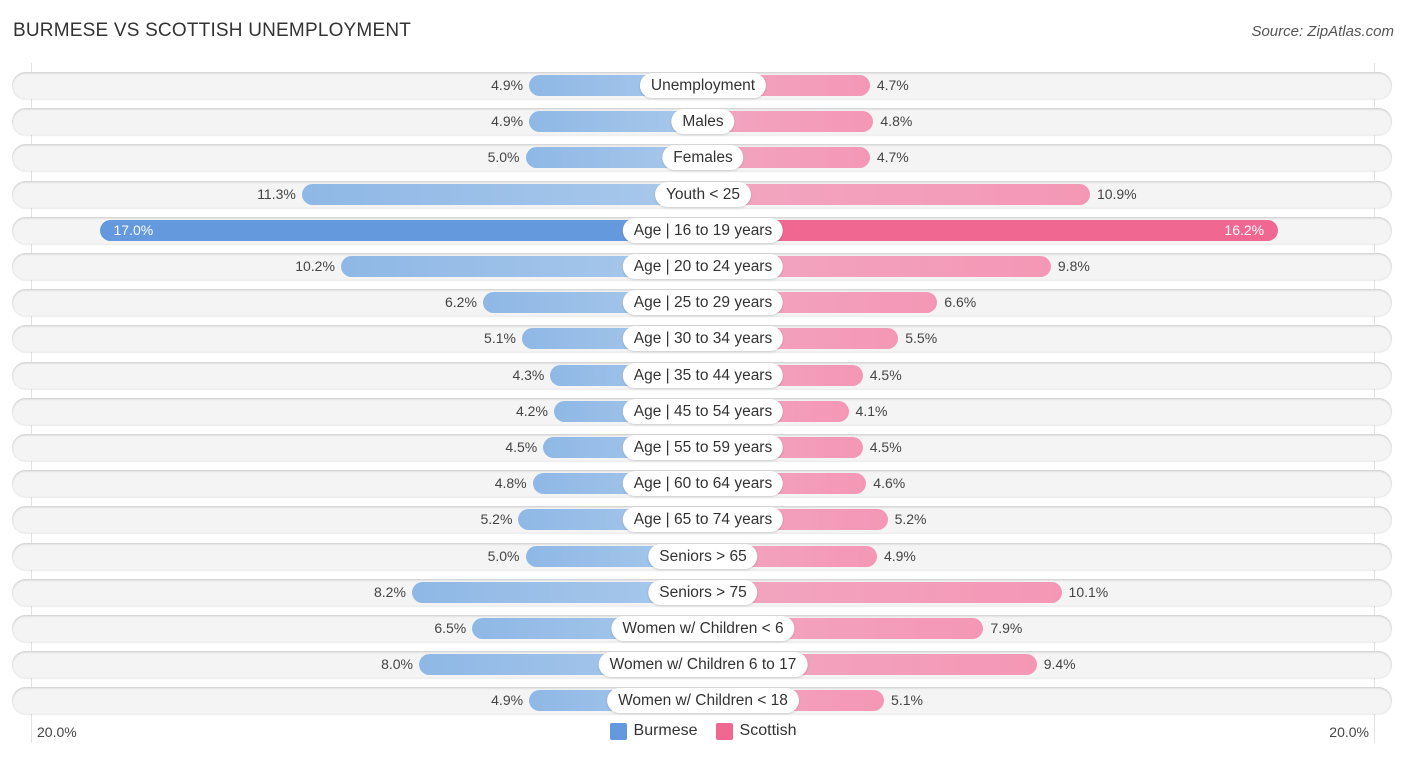 The width and height of the screenshot is (1406, 757). I want to click on value-burmese-age-25-to-29-years: 6.2%, so click(460, 302).